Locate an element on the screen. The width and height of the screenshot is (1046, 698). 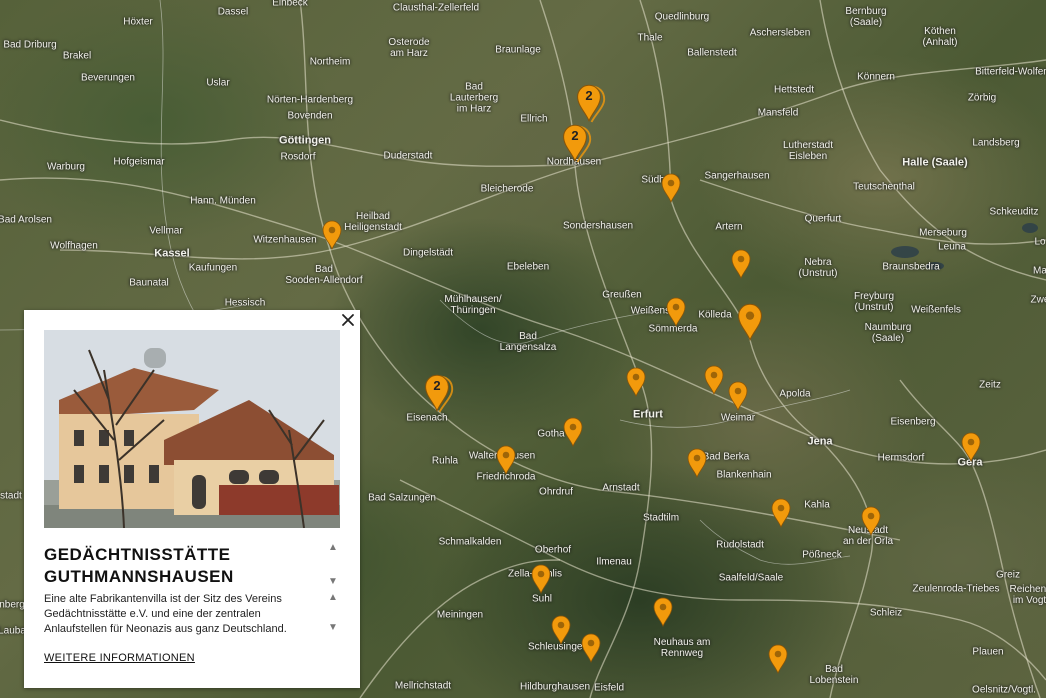
place-label: Zwe is located at coordinates (1038, 300).